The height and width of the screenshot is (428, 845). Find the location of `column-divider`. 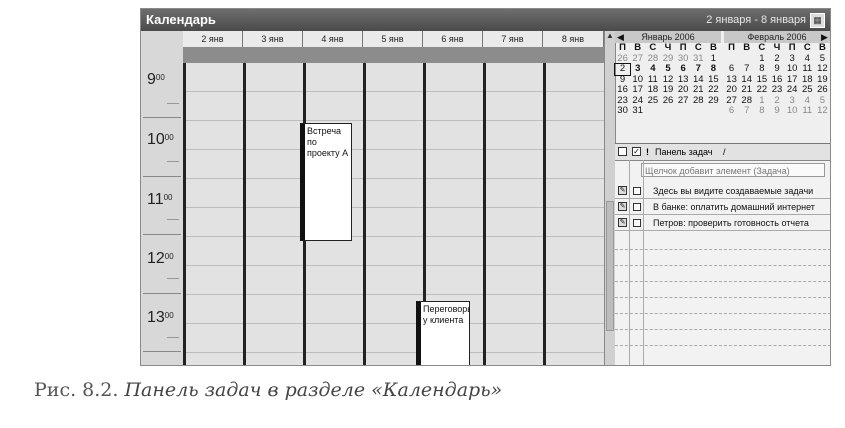

column-divider is located at coordinates (629, 262).